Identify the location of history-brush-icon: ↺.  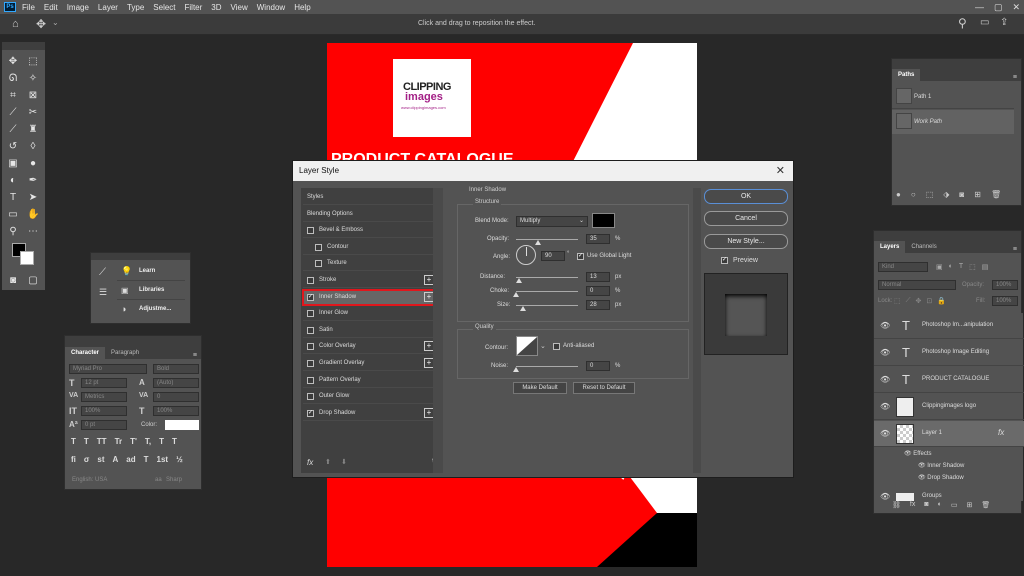
(13, 147).